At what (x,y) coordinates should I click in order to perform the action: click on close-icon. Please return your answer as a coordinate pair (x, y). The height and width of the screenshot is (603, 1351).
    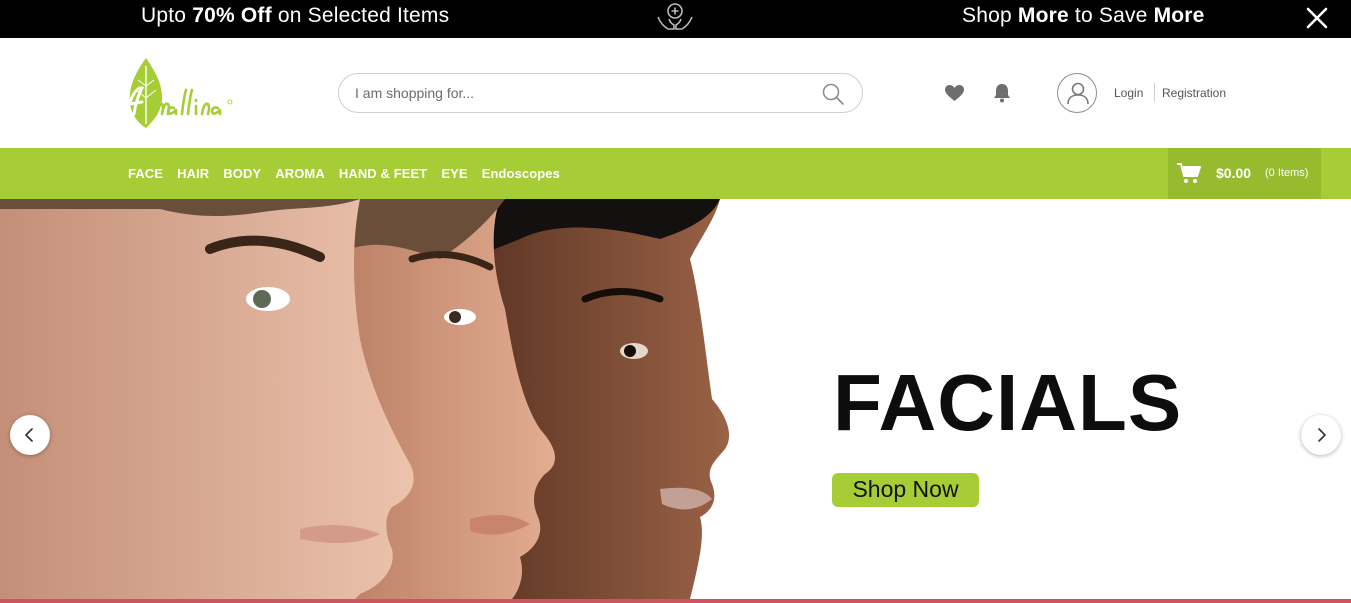
    Looking at the image, I should click on (1317, 18).